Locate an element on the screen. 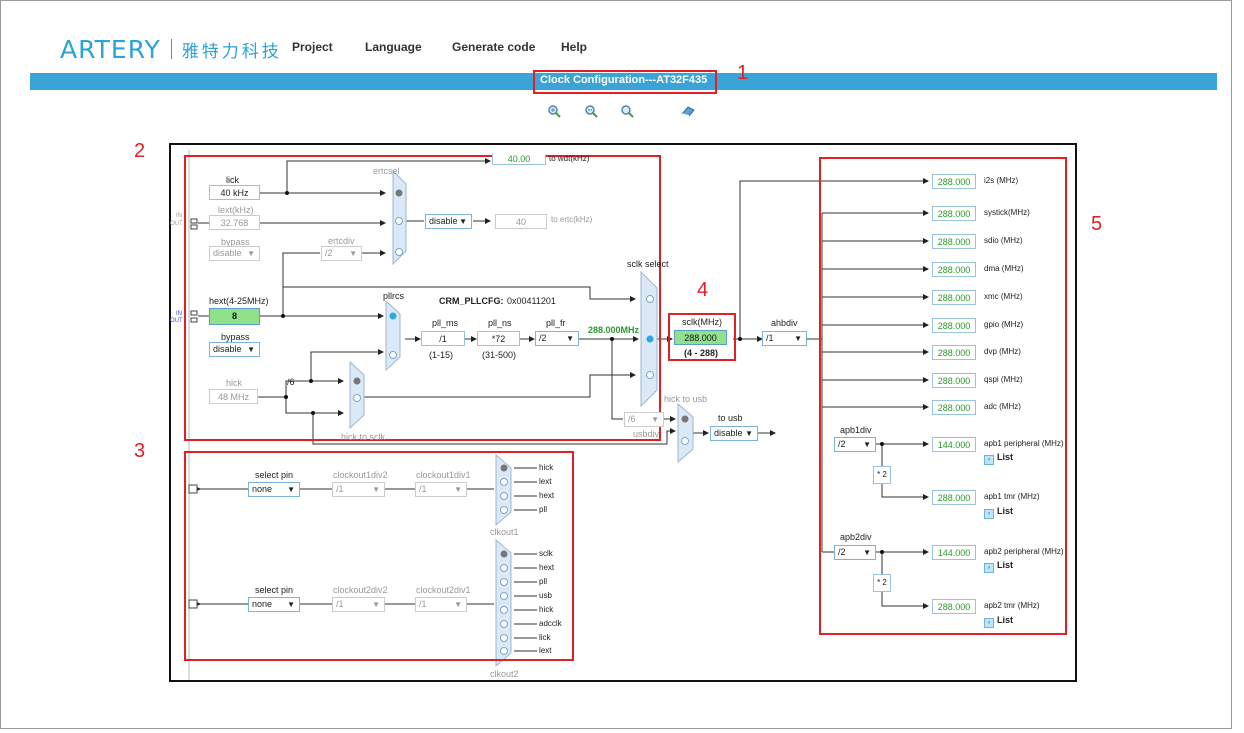 The width and height of the screenshot is (1244, 733). clkout1-select-pin: none ▼ is located at coordinates (274, 489).